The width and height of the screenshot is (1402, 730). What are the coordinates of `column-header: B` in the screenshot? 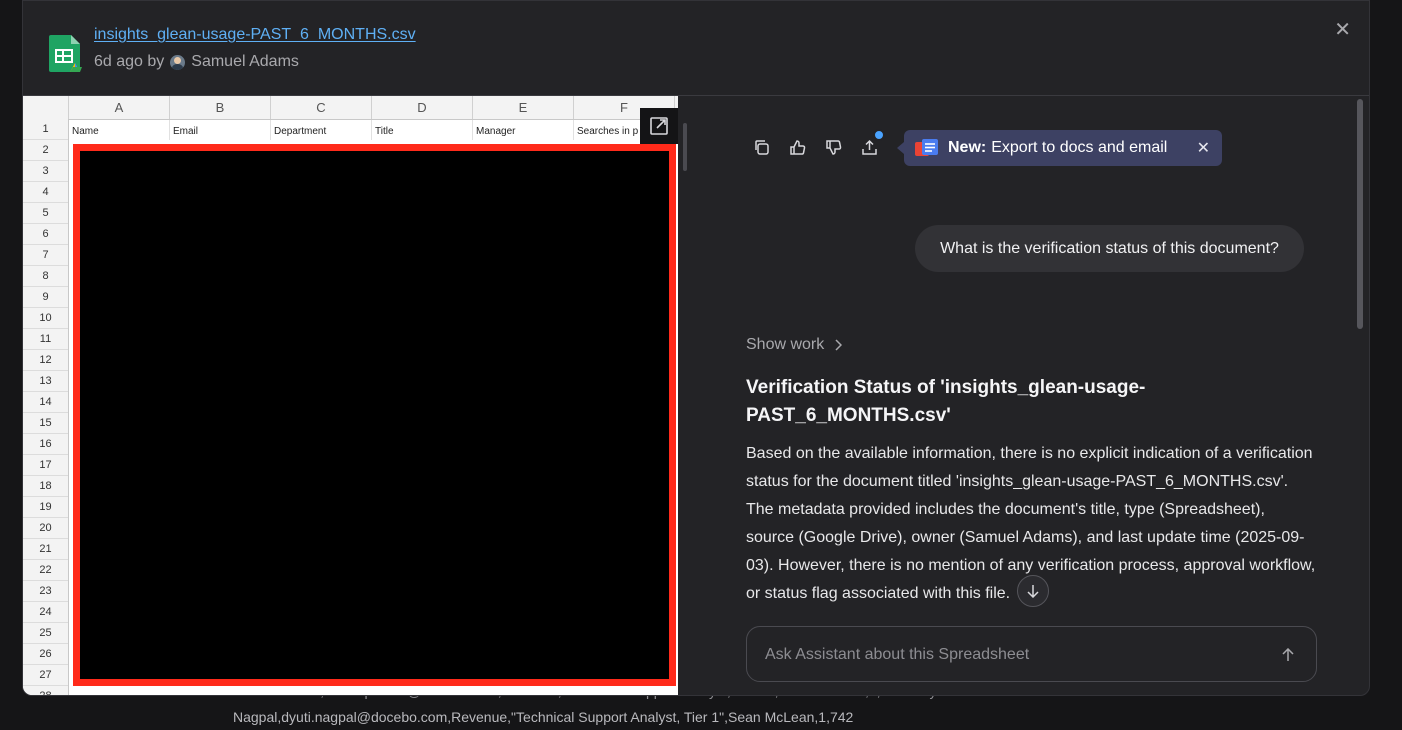 It's located at (220, 107).